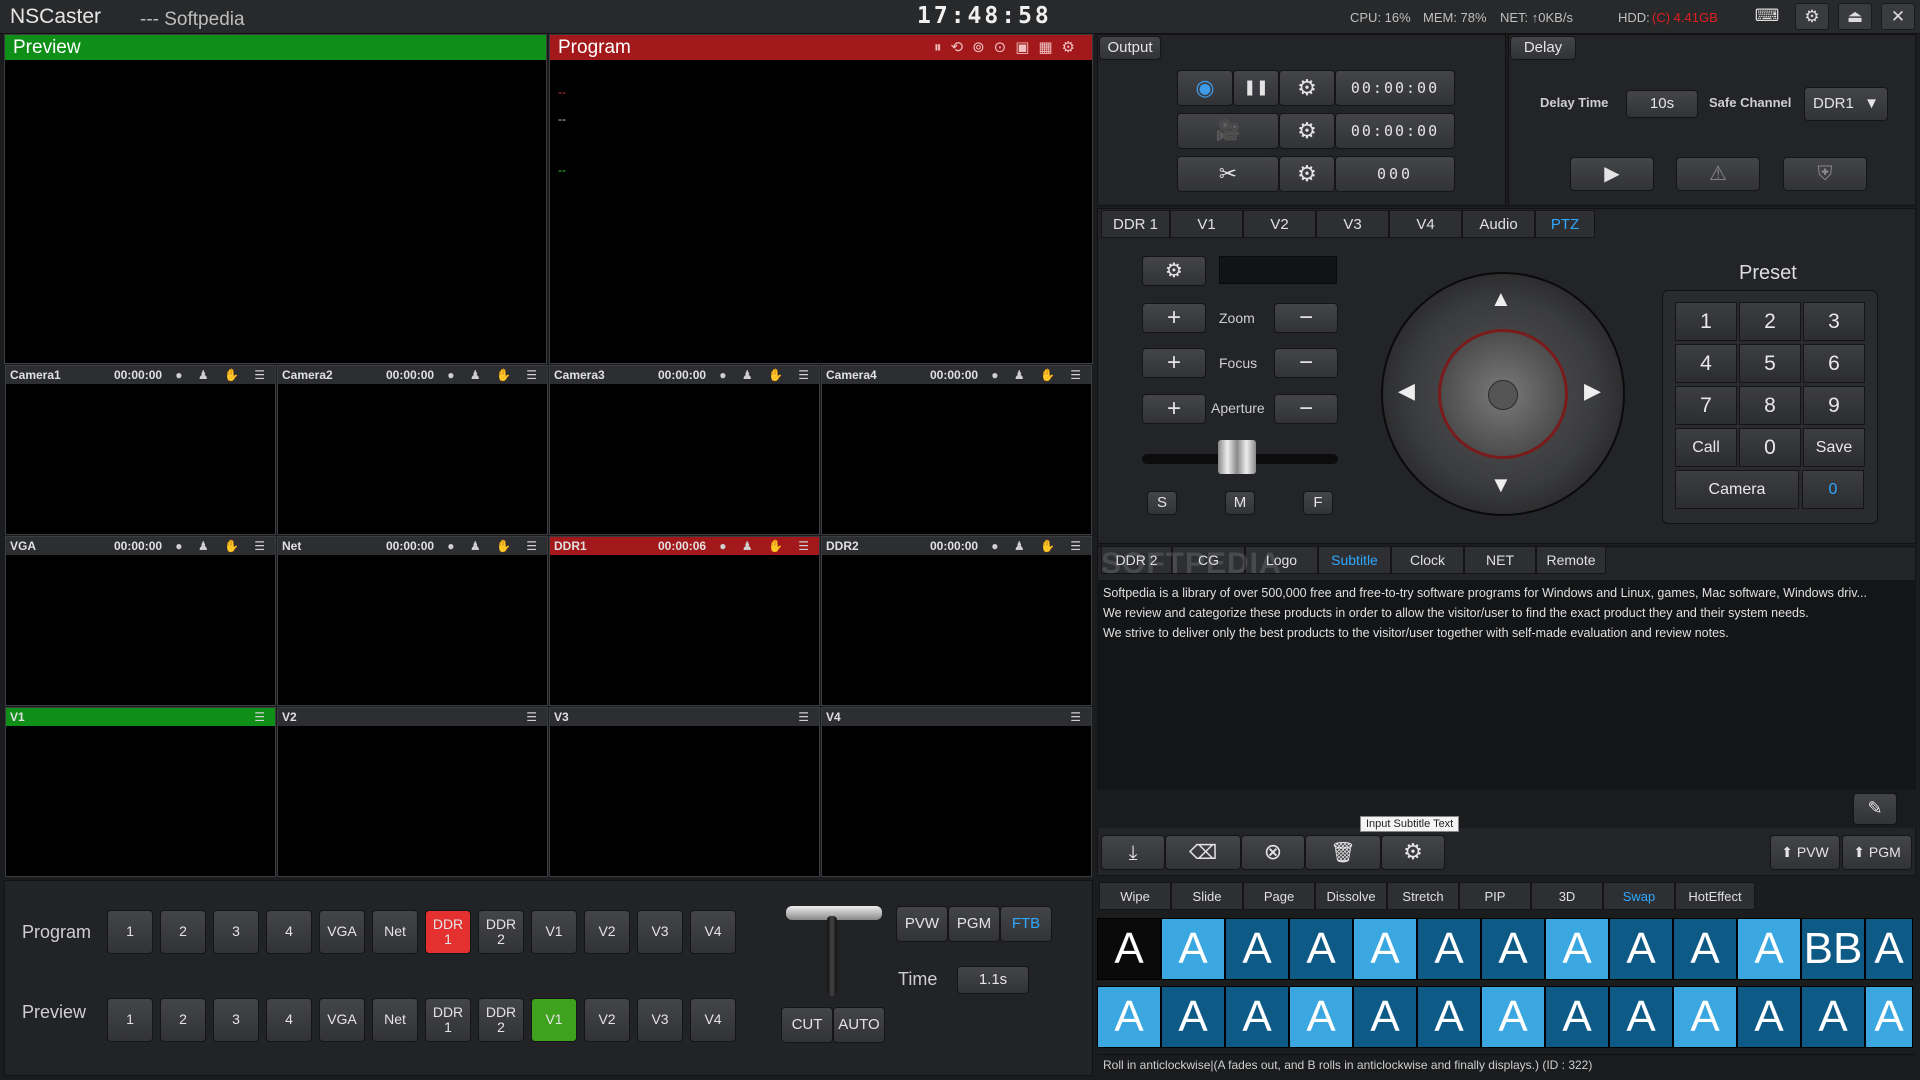 This screenshot has height=1080, width=1920. I want to click on pan-left-icon: ◀, so click(1406, 391).